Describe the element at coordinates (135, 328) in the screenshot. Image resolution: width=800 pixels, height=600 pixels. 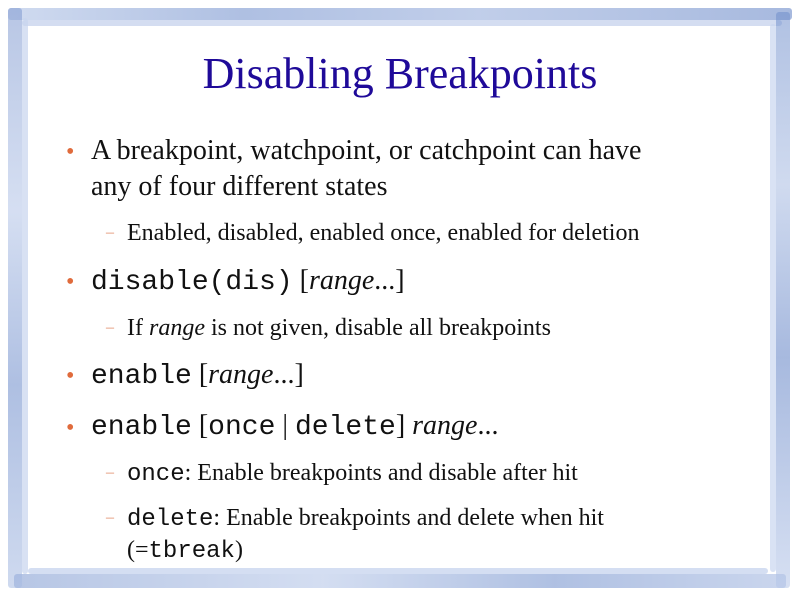
I see `sub-text-pre: If` at that location.